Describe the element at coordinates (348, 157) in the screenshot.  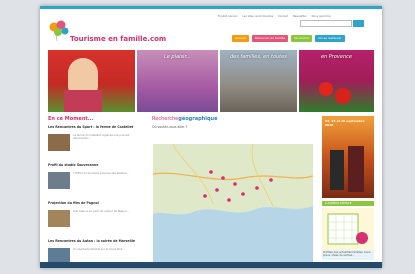
I see `event-poster: 24, 25 et 26 septembre 2010` at that location.